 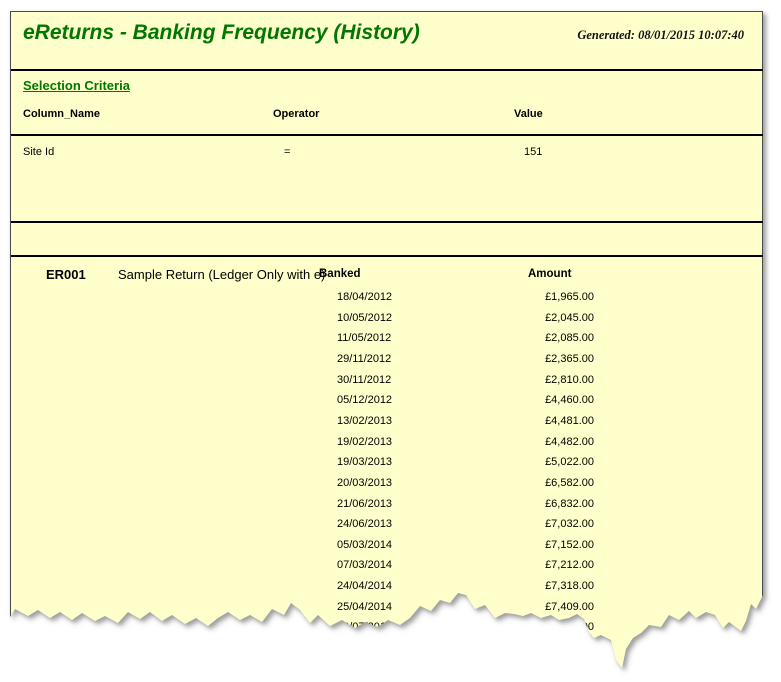 I want to click on banked-date-cell: 05/03/2014, so click(x=365, y=544).